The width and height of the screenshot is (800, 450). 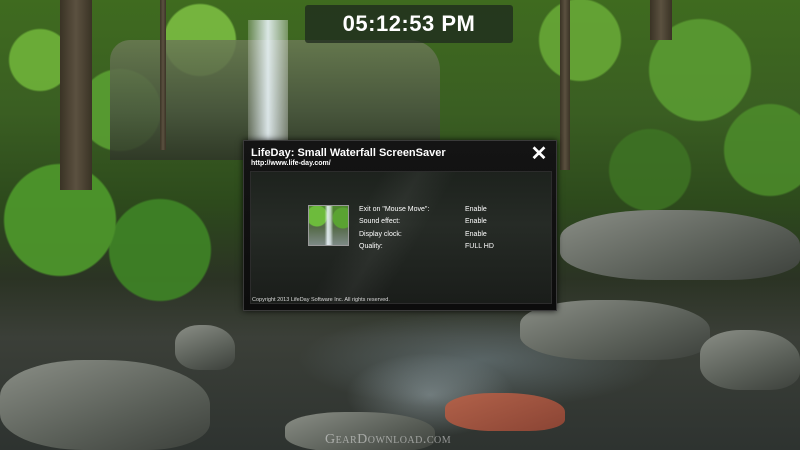 I want to click on setting-row-display-clock: Display clock: Enable, so click(x=442, y=234).